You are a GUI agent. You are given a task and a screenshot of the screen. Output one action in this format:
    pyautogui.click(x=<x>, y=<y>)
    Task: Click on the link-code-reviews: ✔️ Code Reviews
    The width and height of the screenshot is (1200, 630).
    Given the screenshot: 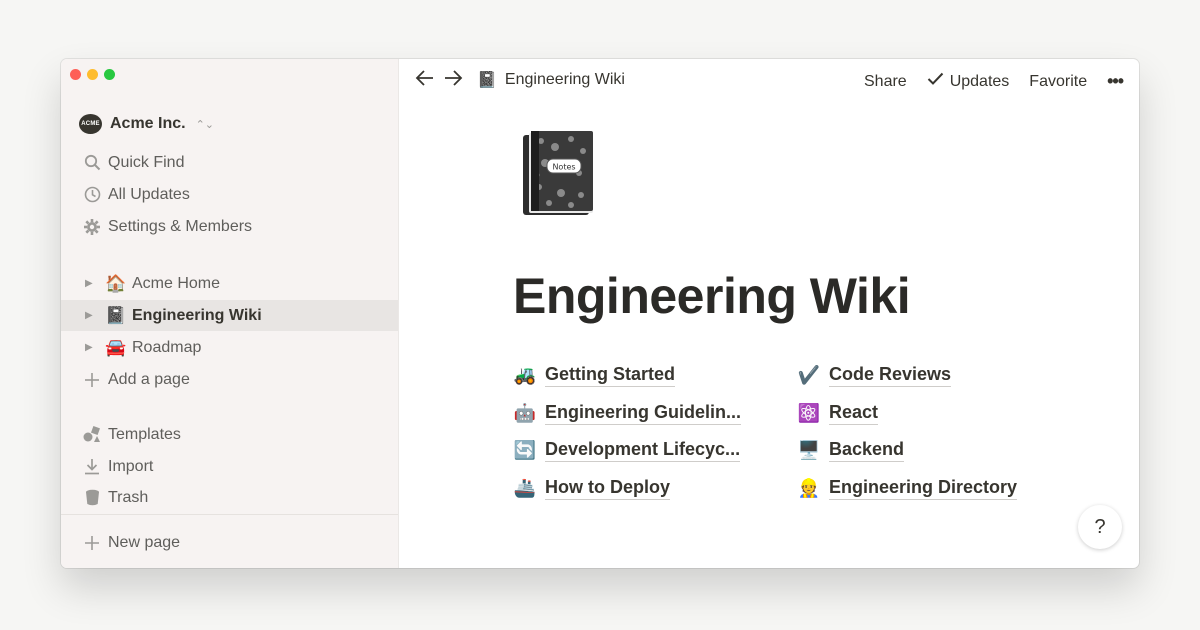 What is the action you would take?
    pyautogui.click(x=873, y=375)
    